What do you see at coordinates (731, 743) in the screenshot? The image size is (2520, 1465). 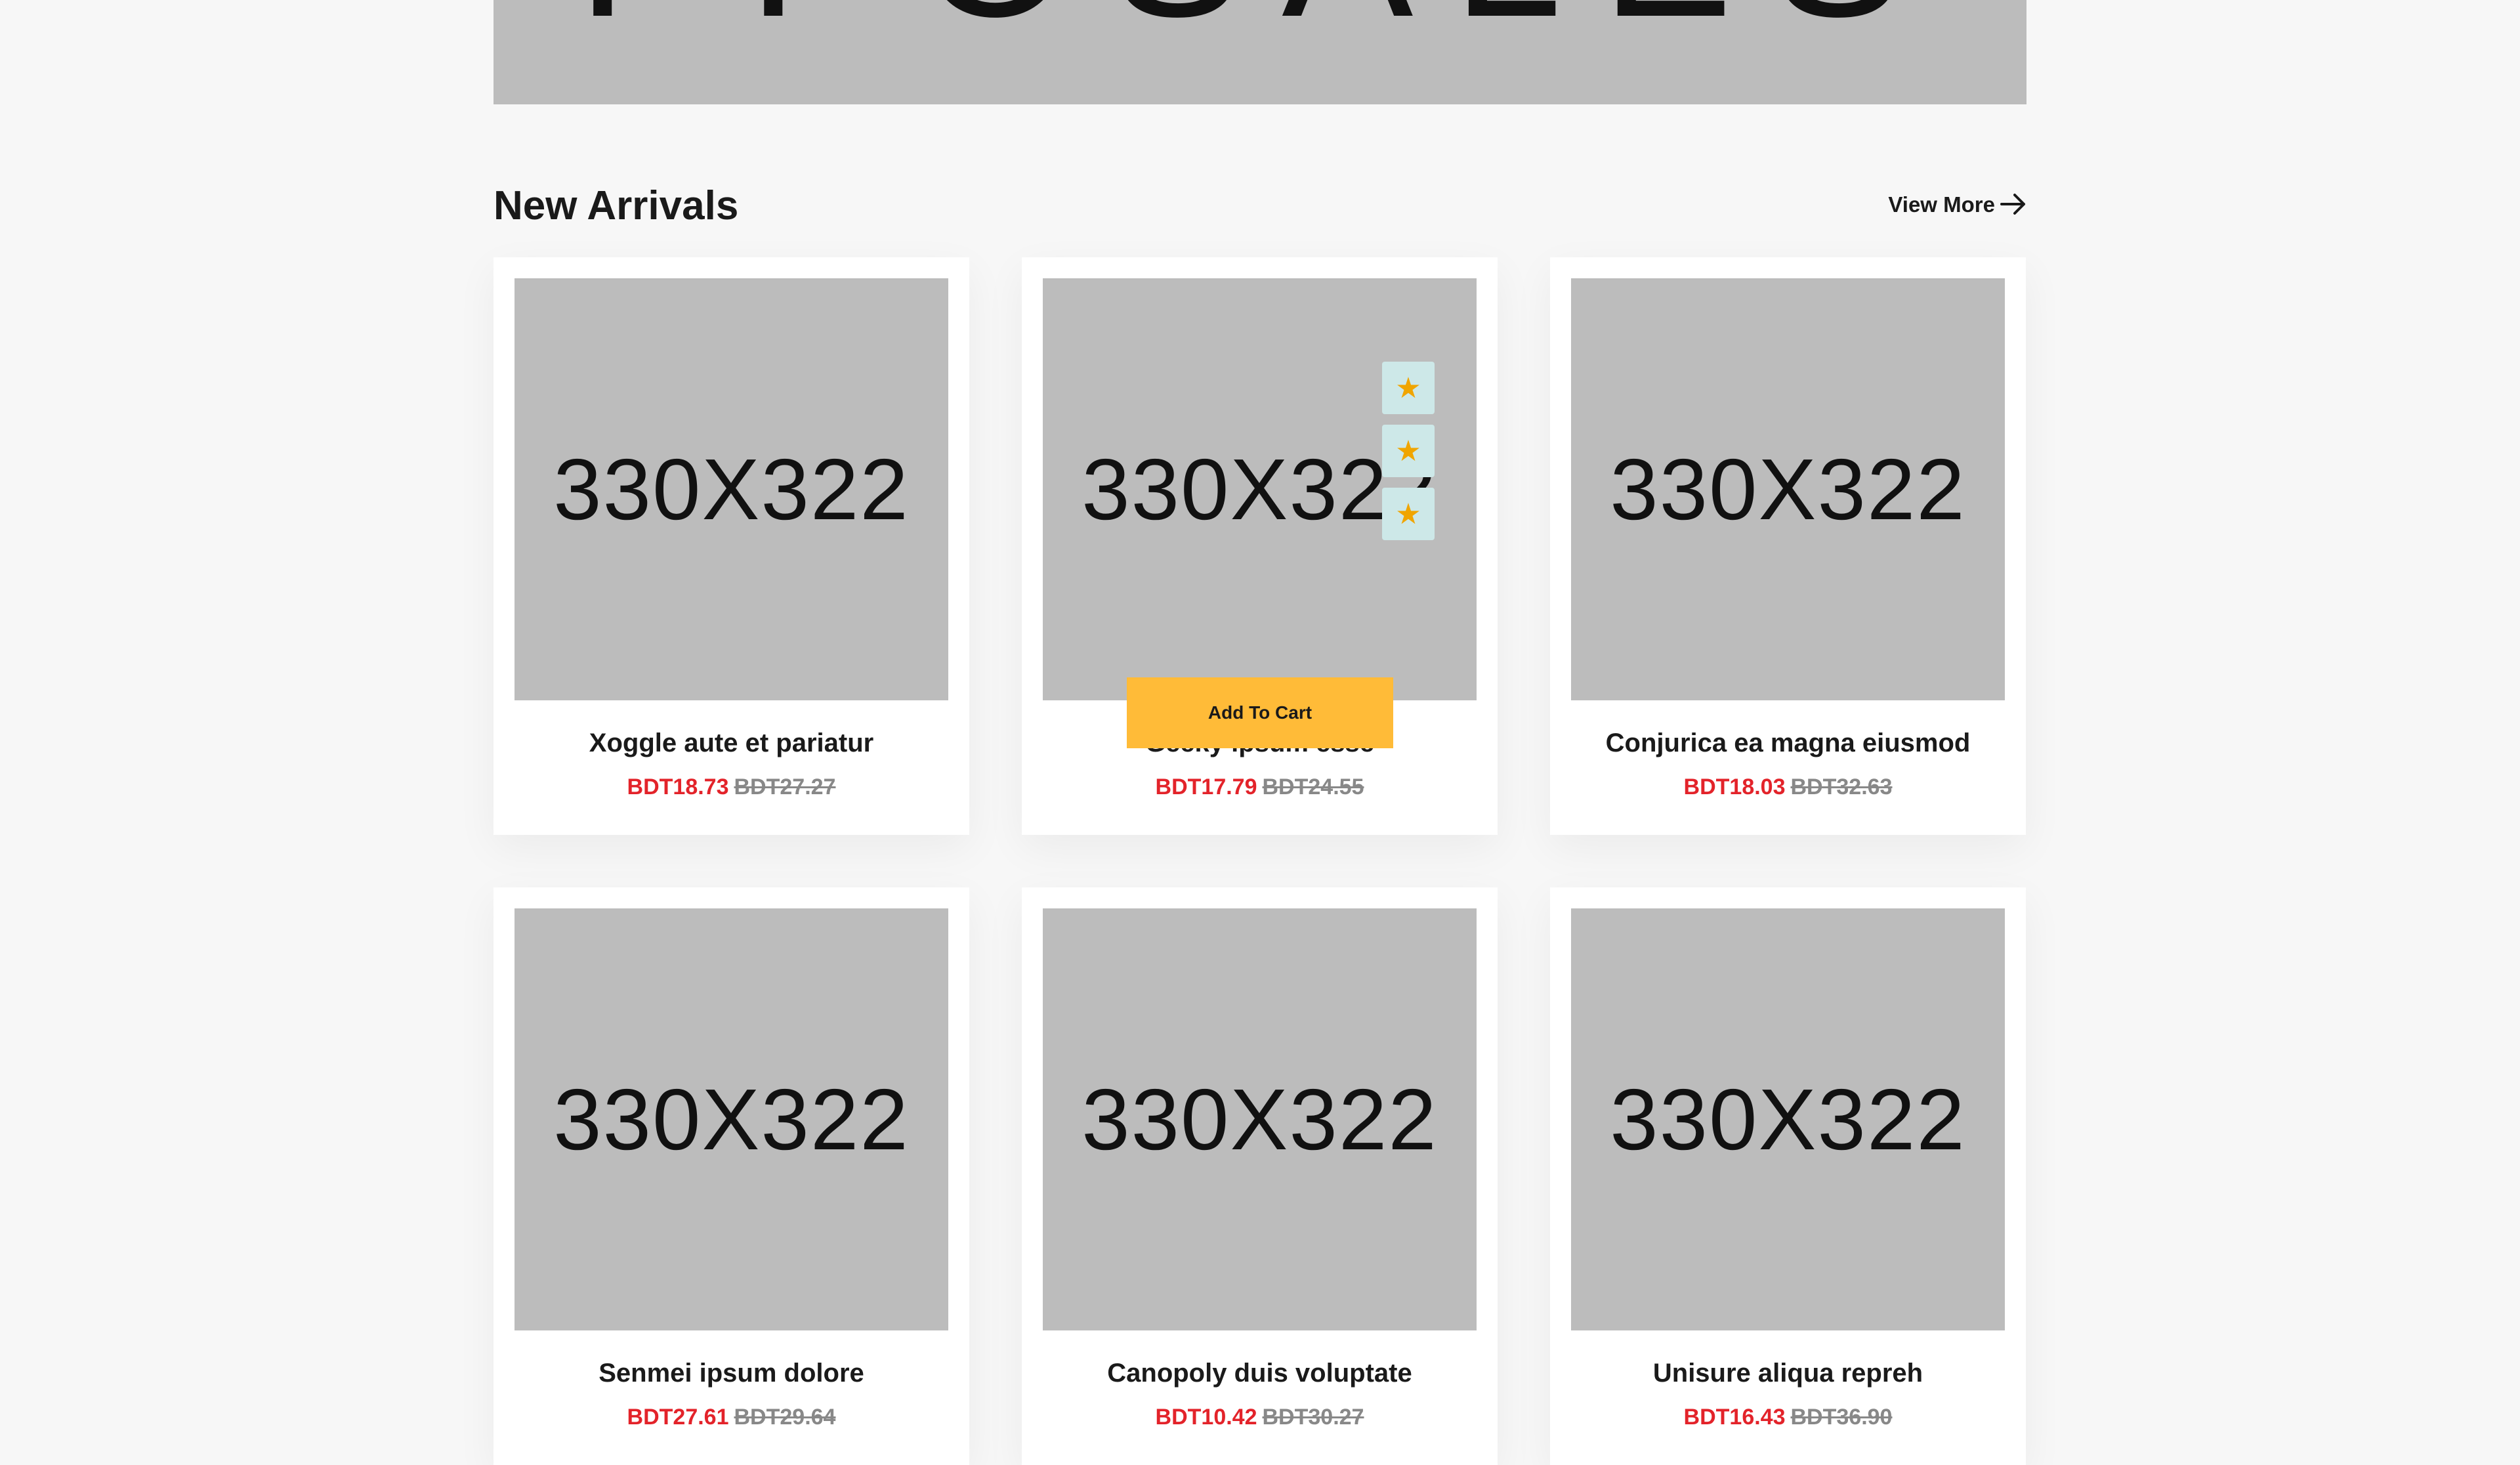 I see `product-name: Xoggle aute et pariatur` at bounding box center [731, 743].